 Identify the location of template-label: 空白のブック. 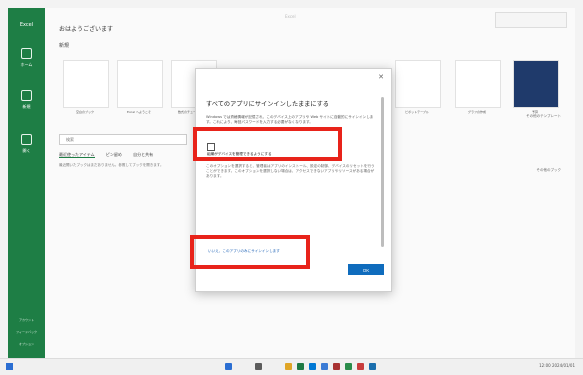
(84, 112).